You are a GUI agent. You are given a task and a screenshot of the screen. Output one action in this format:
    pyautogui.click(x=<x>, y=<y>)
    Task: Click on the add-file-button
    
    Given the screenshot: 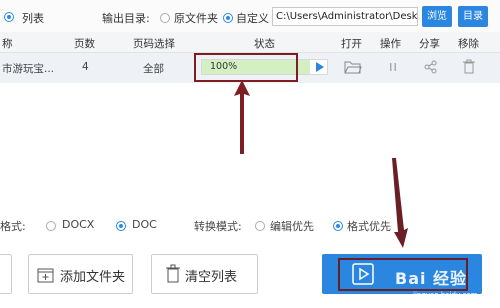 What is the action you would take?
    pyautogui.click(x=6, y=274)
    